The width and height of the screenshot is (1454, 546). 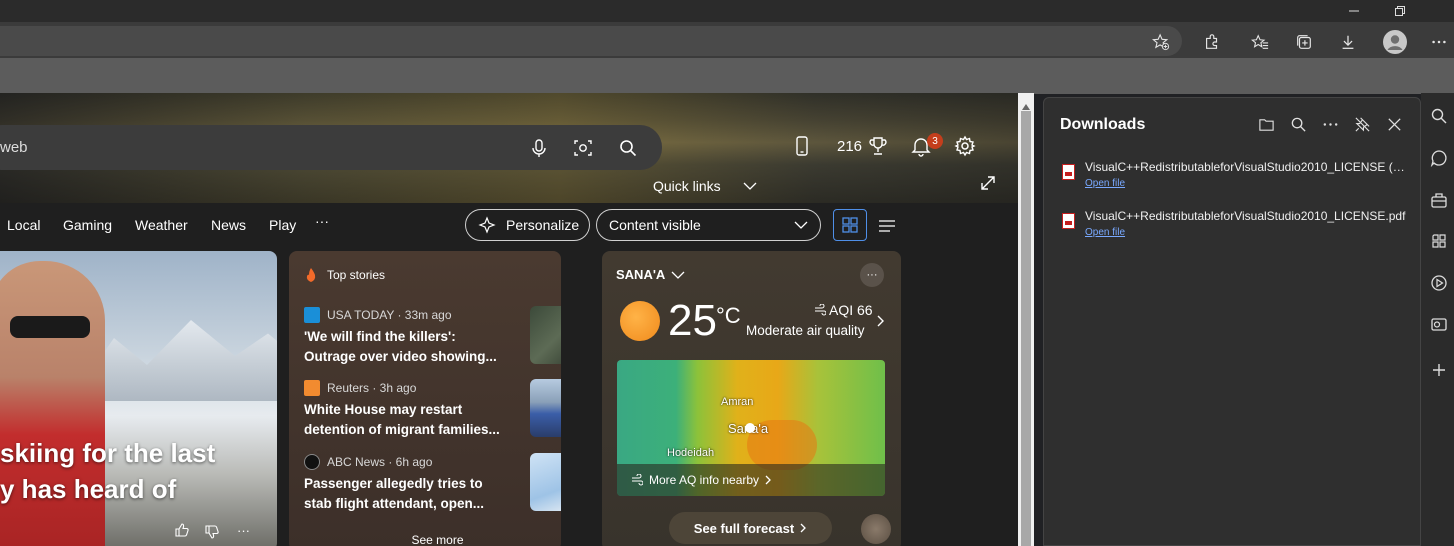 I want to click on featured-story-card: skiing for the last y has heard of ···, so click(x=138, y=398).